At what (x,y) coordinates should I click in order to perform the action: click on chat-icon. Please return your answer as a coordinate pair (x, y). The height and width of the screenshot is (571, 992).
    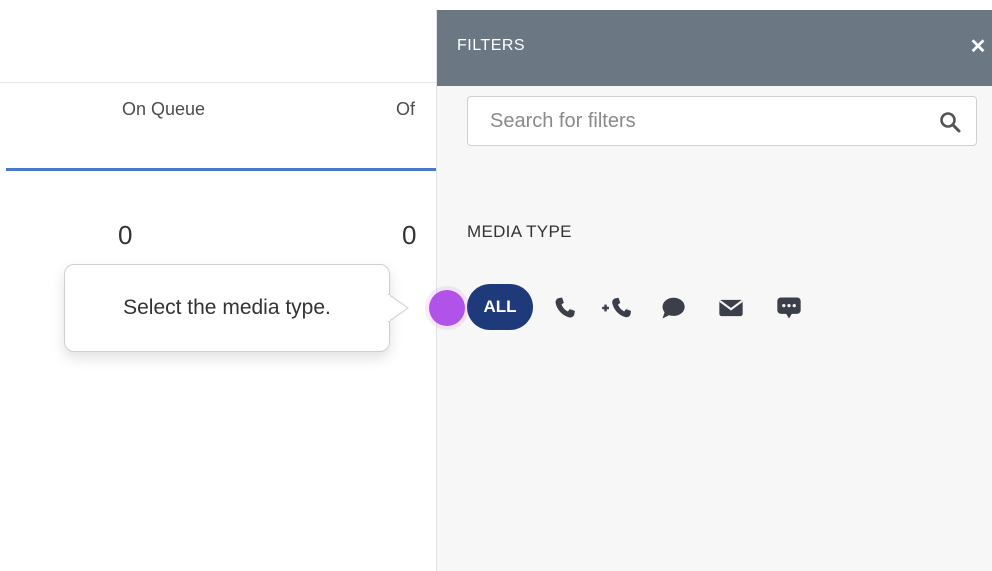
    Looking at the image, I should click on (673, 308).